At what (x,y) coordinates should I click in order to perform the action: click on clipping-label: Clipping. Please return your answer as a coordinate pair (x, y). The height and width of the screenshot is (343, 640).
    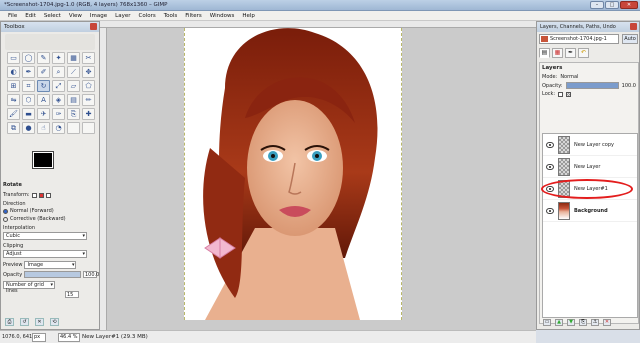
    Looking at the image, I should click on (13, 246).